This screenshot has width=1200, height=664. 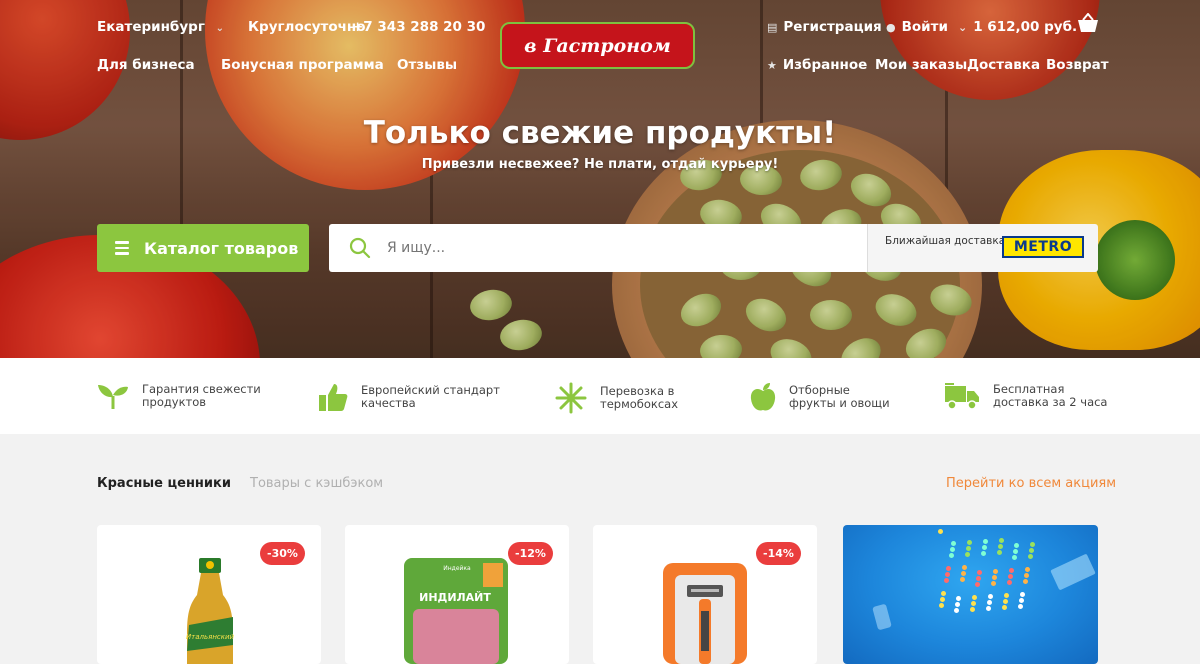 I want to click on product-card: -12% Индейка ИНДИЛАЙТ, so click(x=457, y=594).